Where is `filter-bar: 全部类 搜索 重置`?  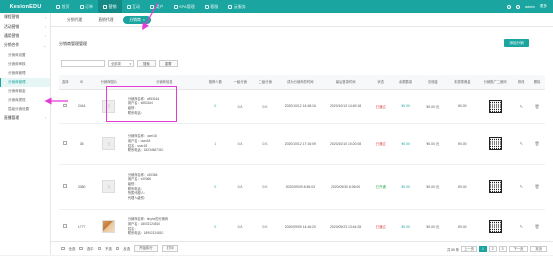
filter-bar: 全部类 搜索 重置 is located at coordinates (119, 63).